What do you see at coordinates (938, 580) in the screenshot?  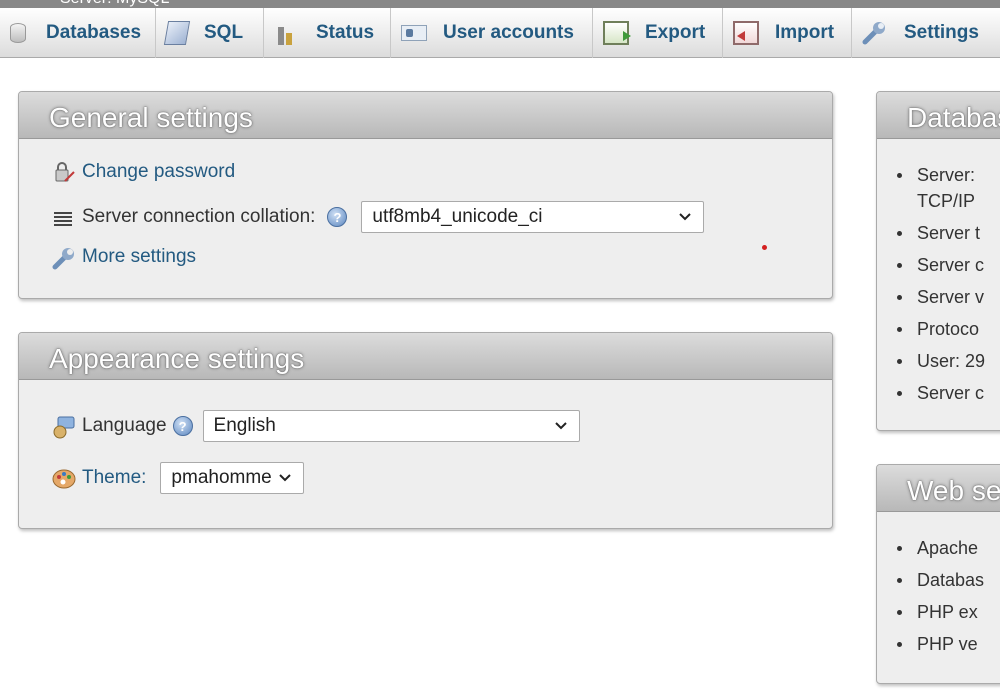 I see `list-item: Databas` at bounding box center [938, 580].